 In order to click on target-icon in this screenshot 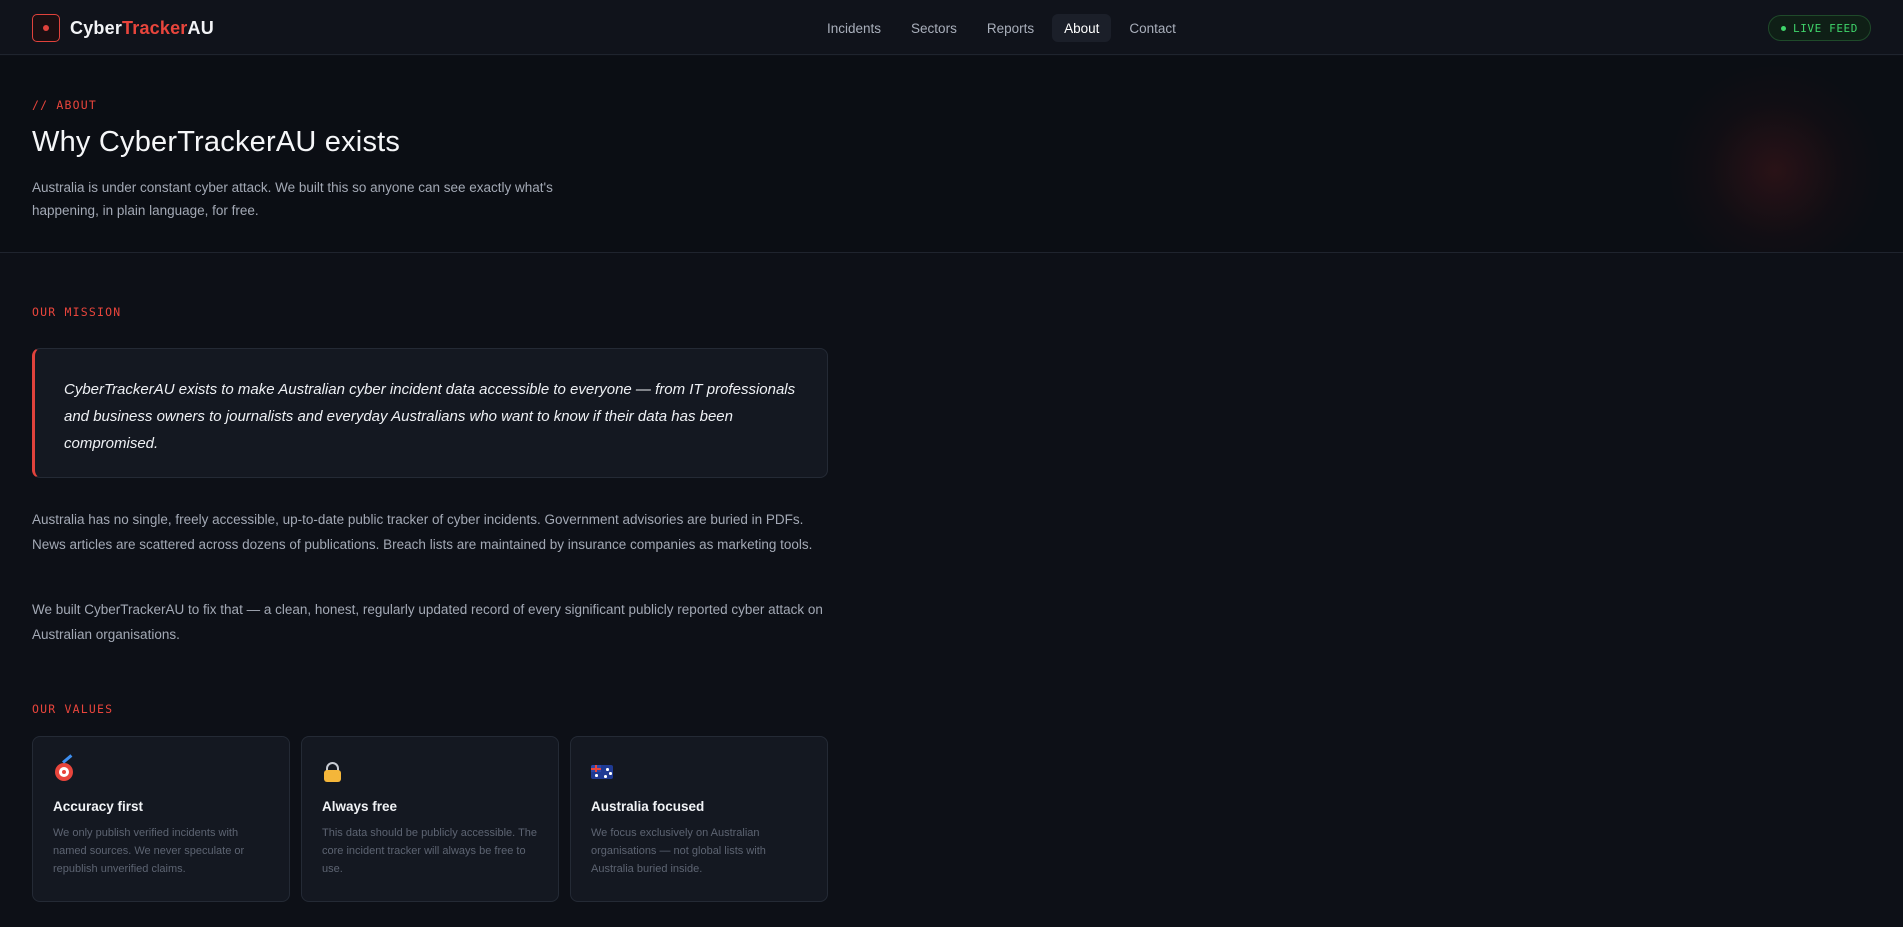, I will do `click(64, 768)`.